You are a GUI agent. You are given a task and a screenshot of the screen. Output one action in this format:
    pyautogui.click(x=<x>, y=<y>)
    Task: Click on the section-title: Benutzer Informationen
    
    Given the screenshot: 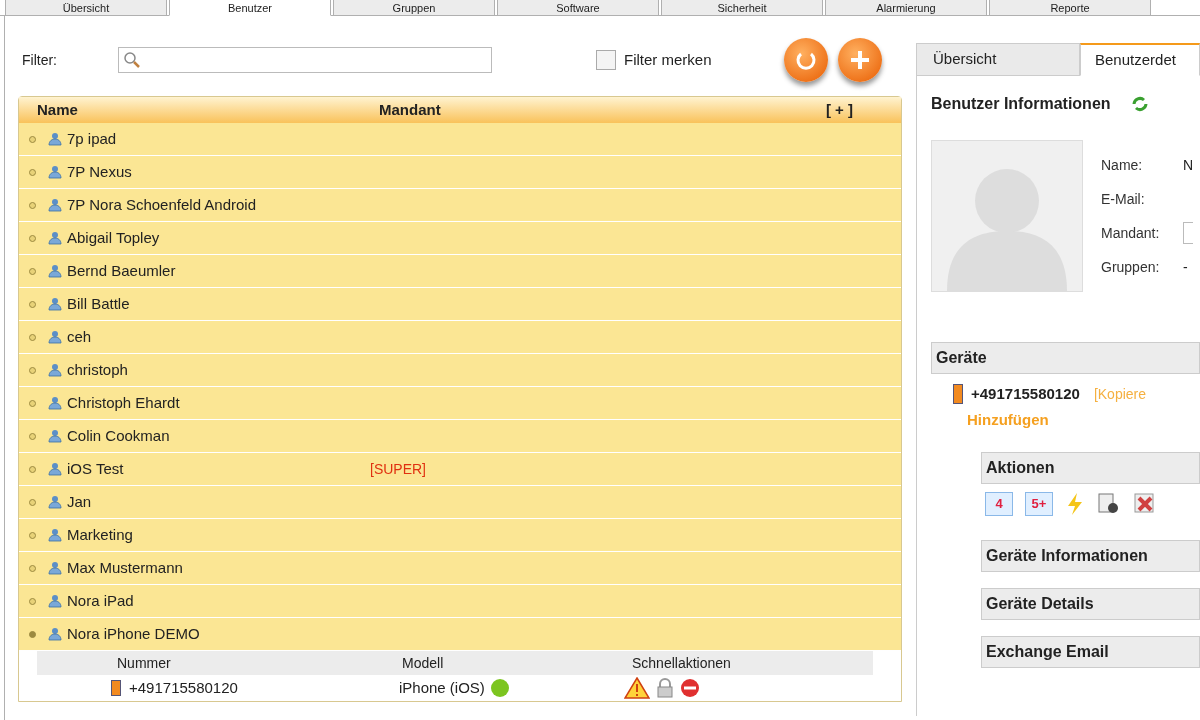 What is the action you would take?
    pyautogui.click(x=1021, y=104)
    